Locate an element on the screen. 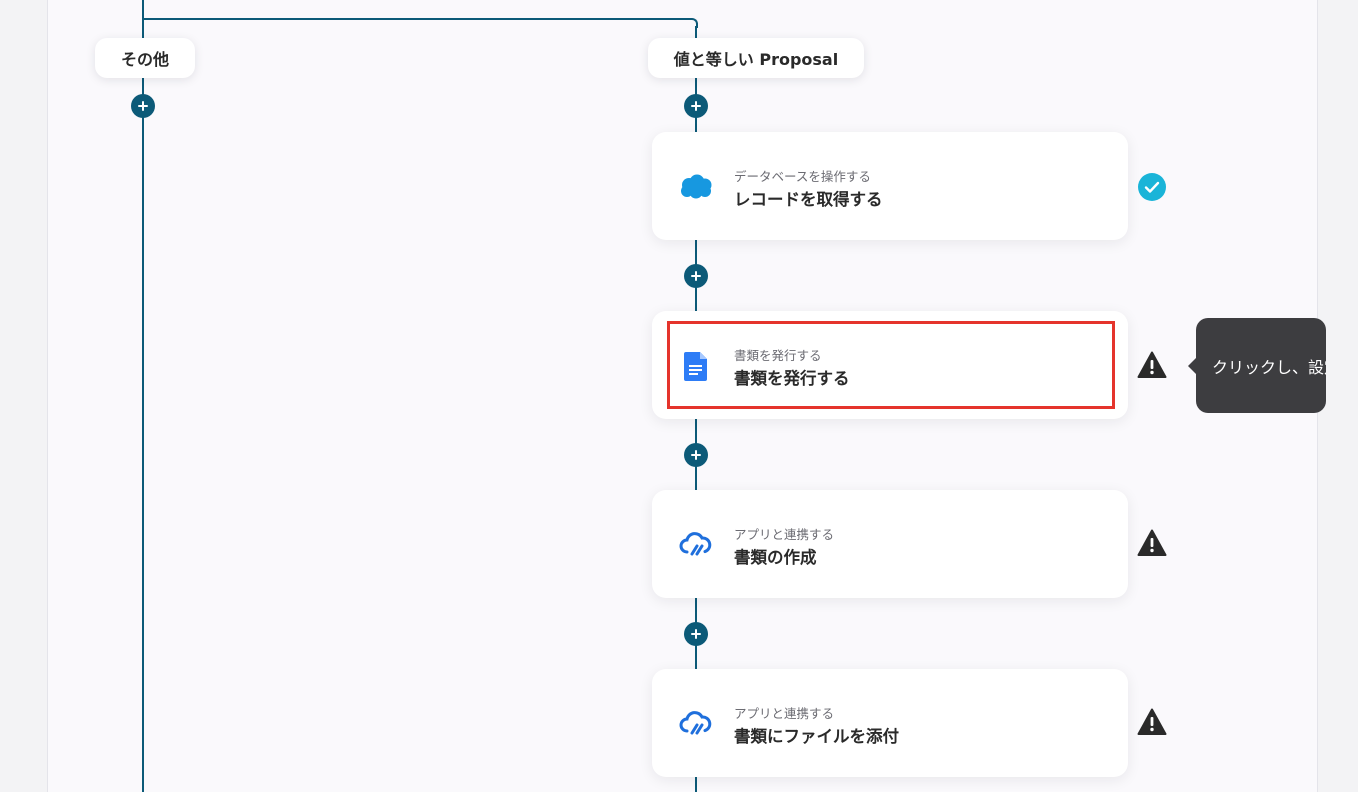 This screenshot has height=792, width=1358. salesforce-cloud-icon is located at coordinates (696, 186).